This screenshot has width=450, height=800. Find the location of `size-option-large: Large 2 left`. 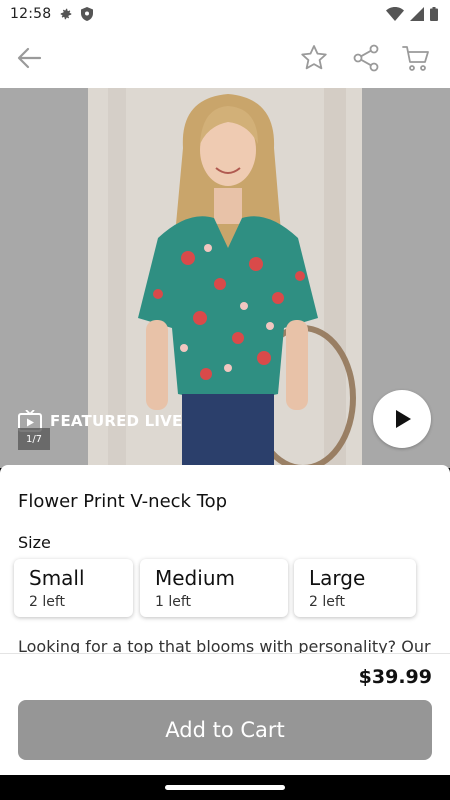

size-option-large: Large 2 left is located at coordinates (355, 588).